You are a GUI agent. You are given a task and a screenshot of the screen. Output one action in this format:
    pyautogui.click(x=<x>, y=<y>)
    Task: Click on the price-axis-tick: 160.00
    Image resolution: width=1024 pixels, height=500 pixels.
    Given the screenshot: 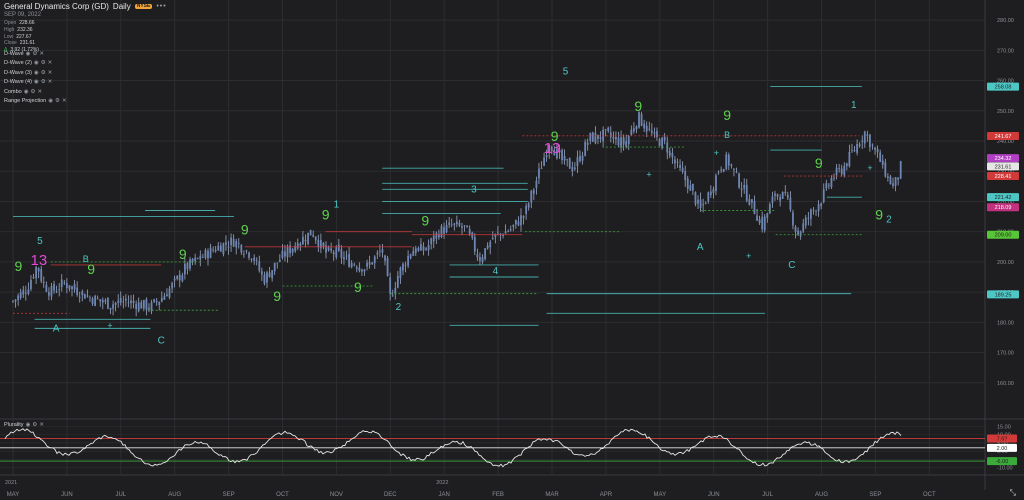 What is the action you would take?
    pyautogui.click(x=1005, y=384)
    